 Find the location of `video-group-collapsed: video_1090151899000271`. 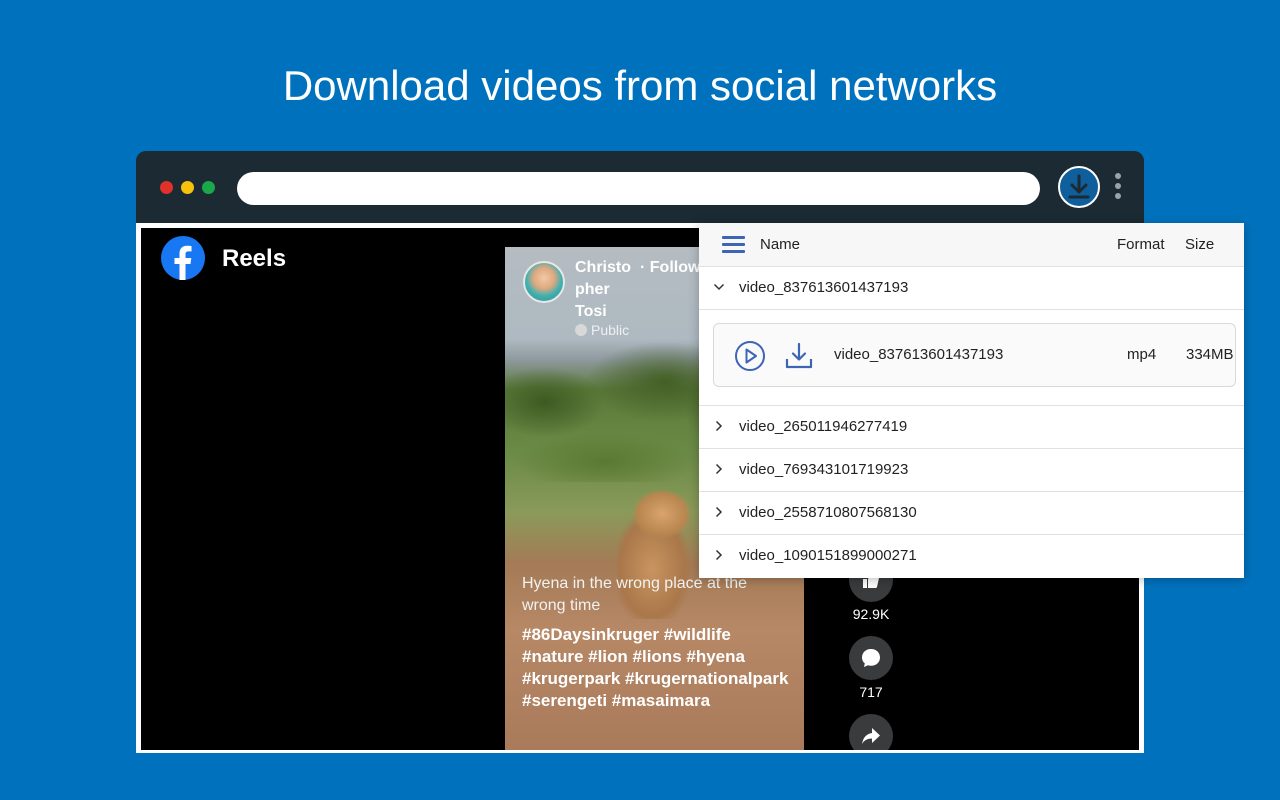

video-group-collapsed: video_1090151899000271 is located at coordinates (971, 556).